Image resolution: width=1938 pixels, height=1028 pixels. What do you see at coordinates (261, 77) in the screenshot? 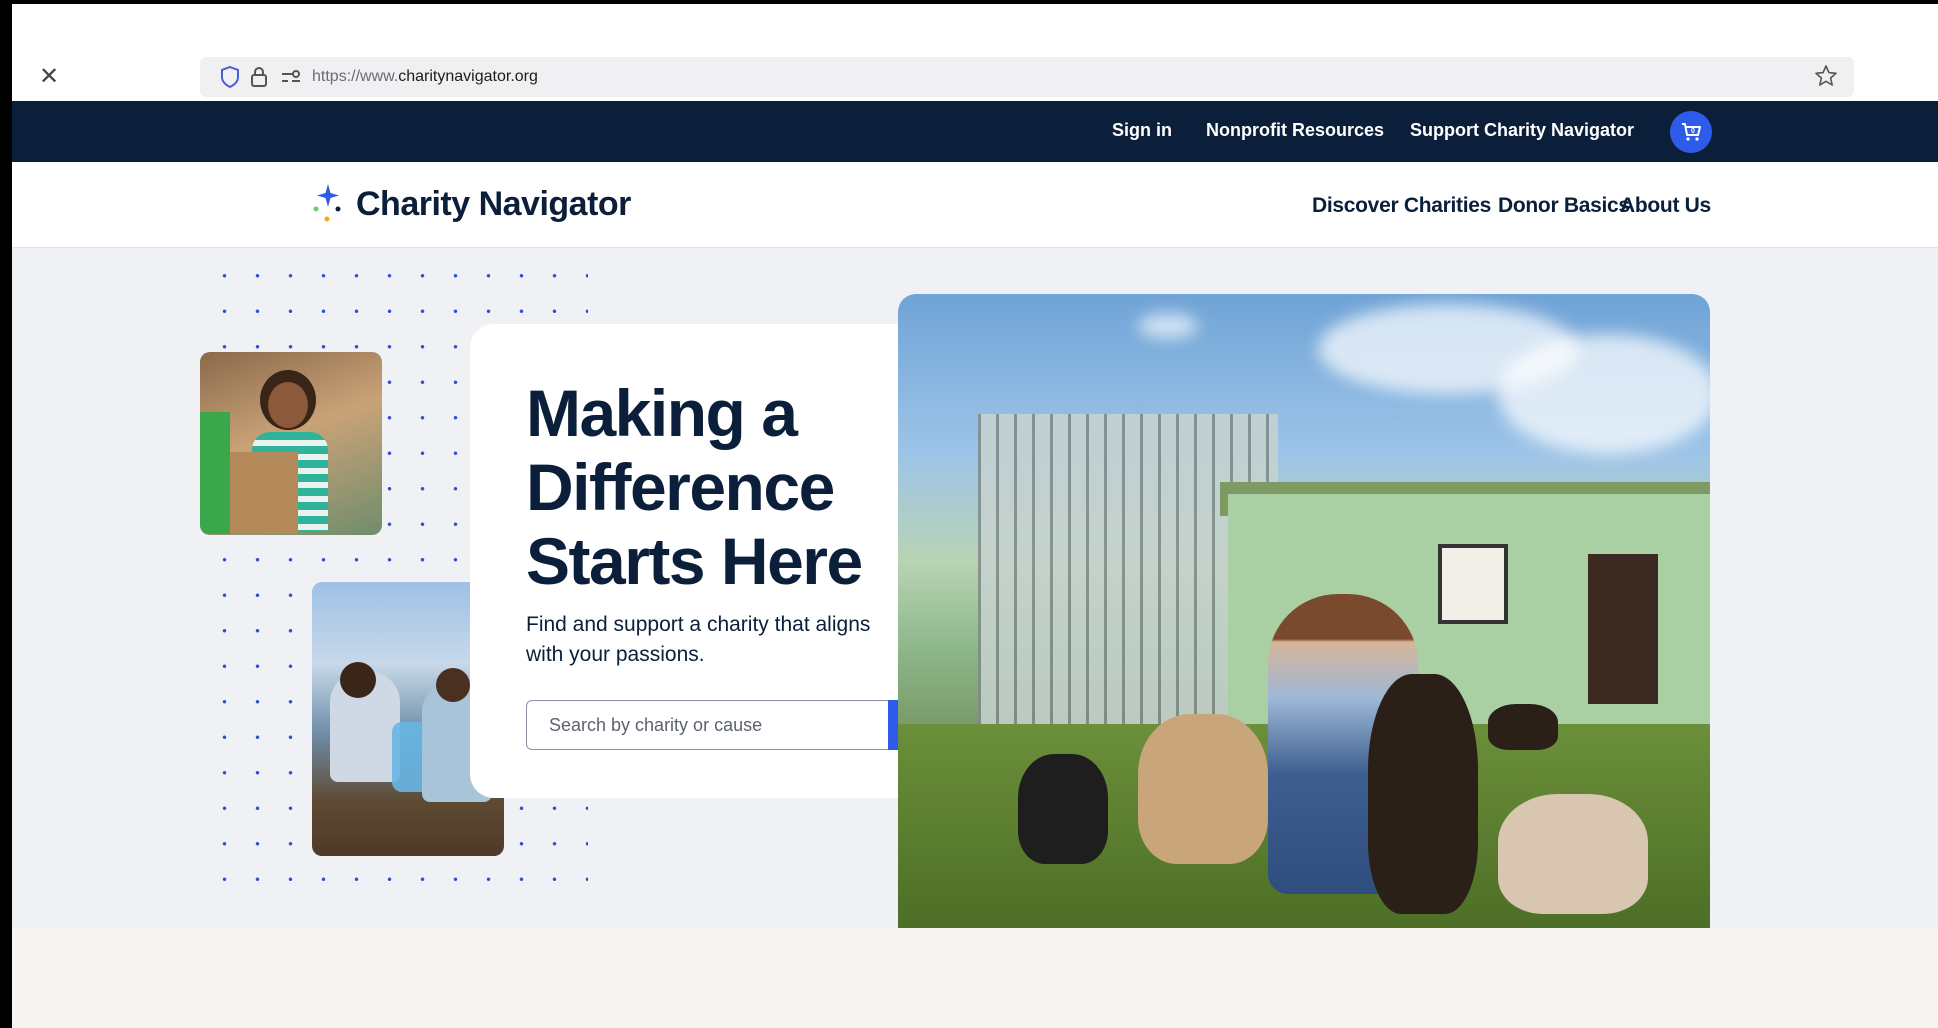
I see `lock-icon` at bounding box center [261, 77].